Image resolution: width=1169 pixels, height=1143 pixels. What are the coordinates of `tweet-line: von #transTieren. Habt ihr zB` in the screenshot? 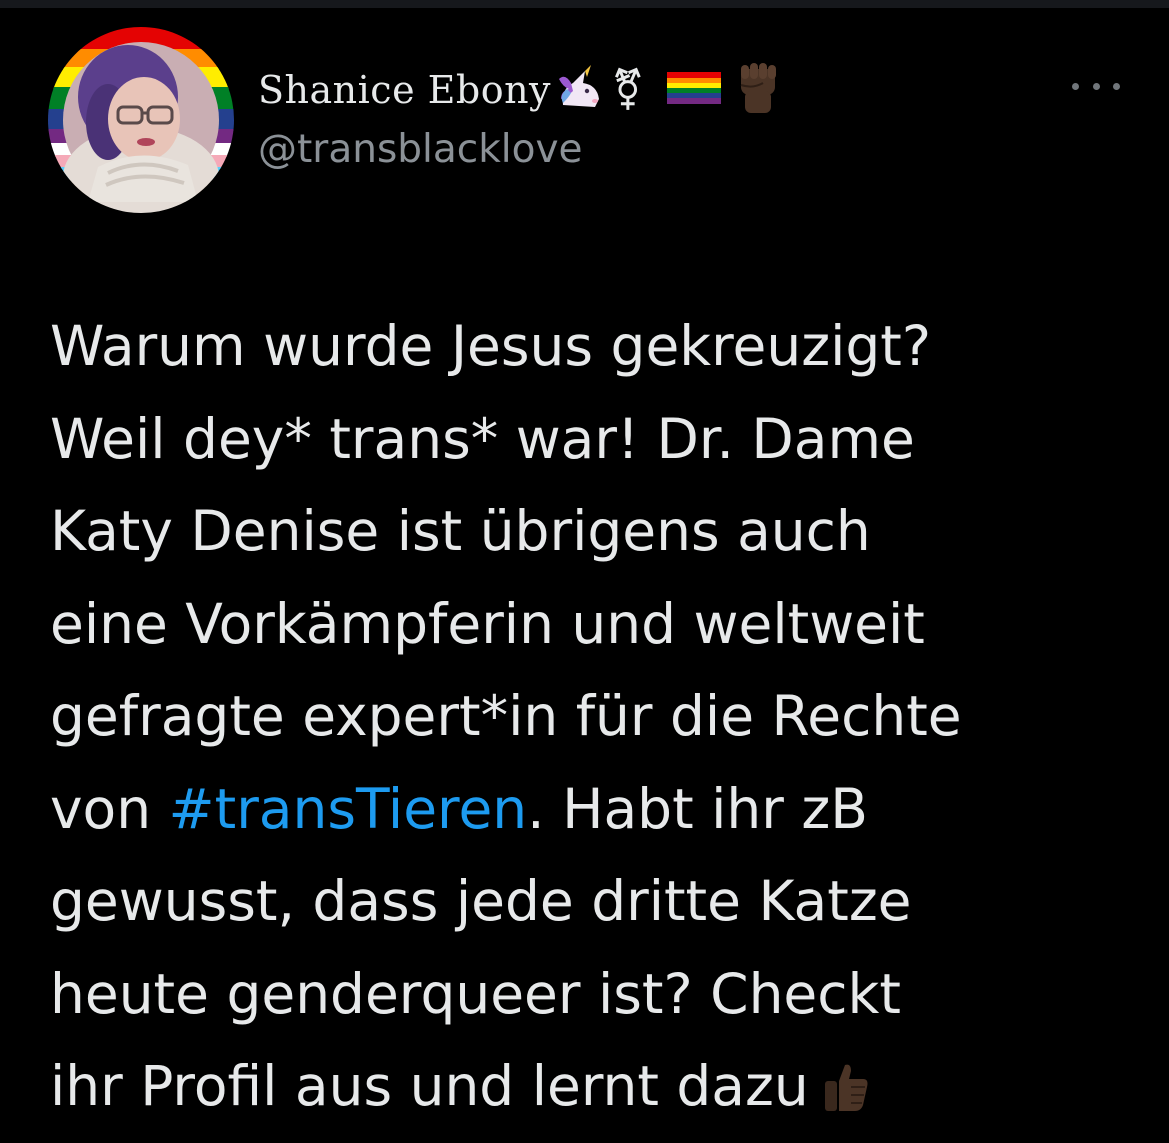 It's located at (595, 809).